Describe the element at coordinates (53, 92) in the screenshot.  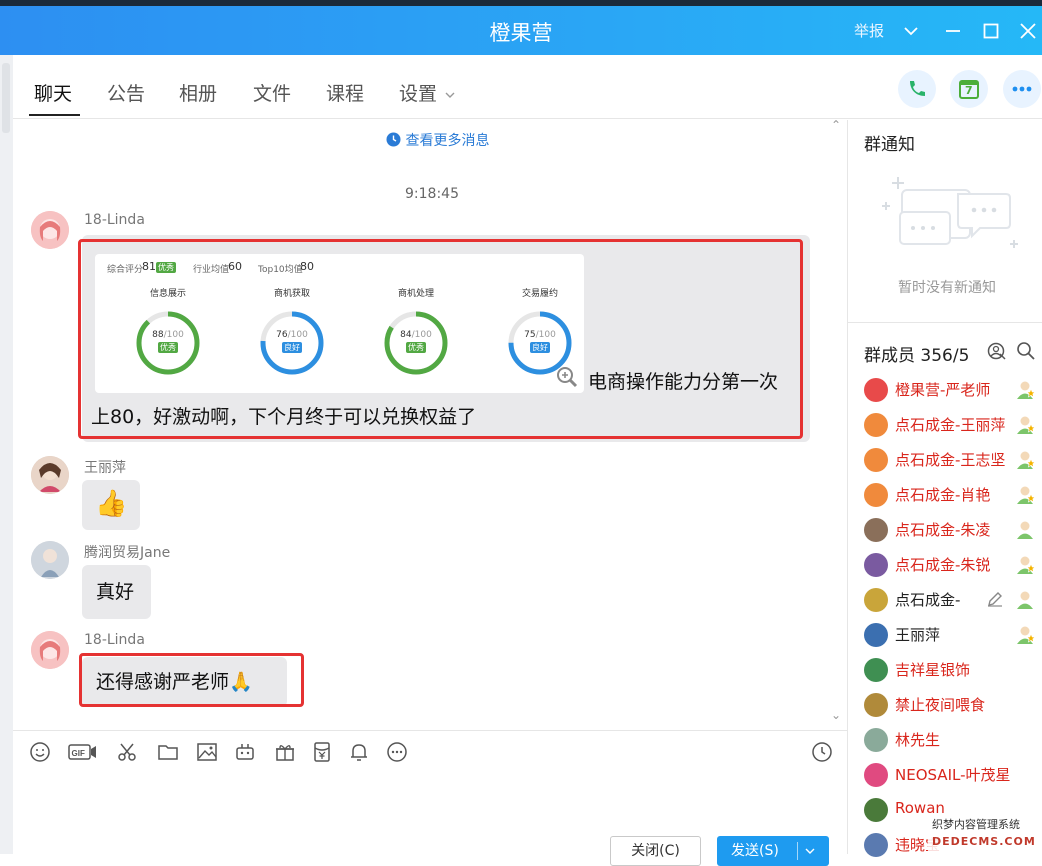
I see `tab-chat: 聊天` at that location.